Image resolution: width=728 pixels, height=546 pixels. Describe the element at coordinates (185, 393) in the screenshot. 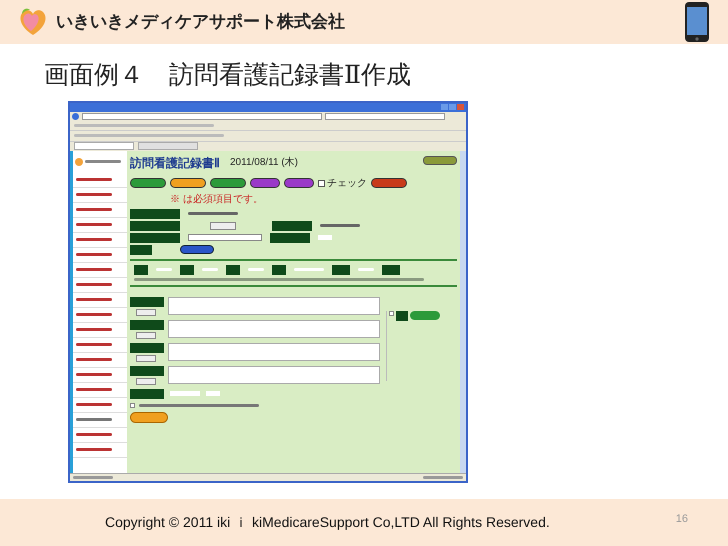

I see `date-field` at that location.